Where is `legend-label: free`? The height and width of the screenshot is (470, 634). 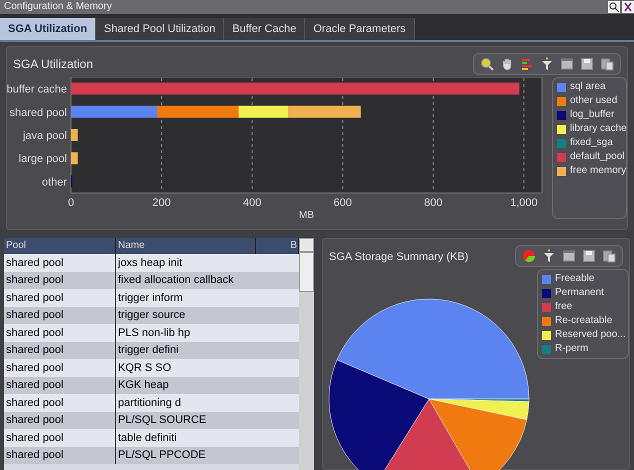
legend-label: free is located at coordinates (563, 307).